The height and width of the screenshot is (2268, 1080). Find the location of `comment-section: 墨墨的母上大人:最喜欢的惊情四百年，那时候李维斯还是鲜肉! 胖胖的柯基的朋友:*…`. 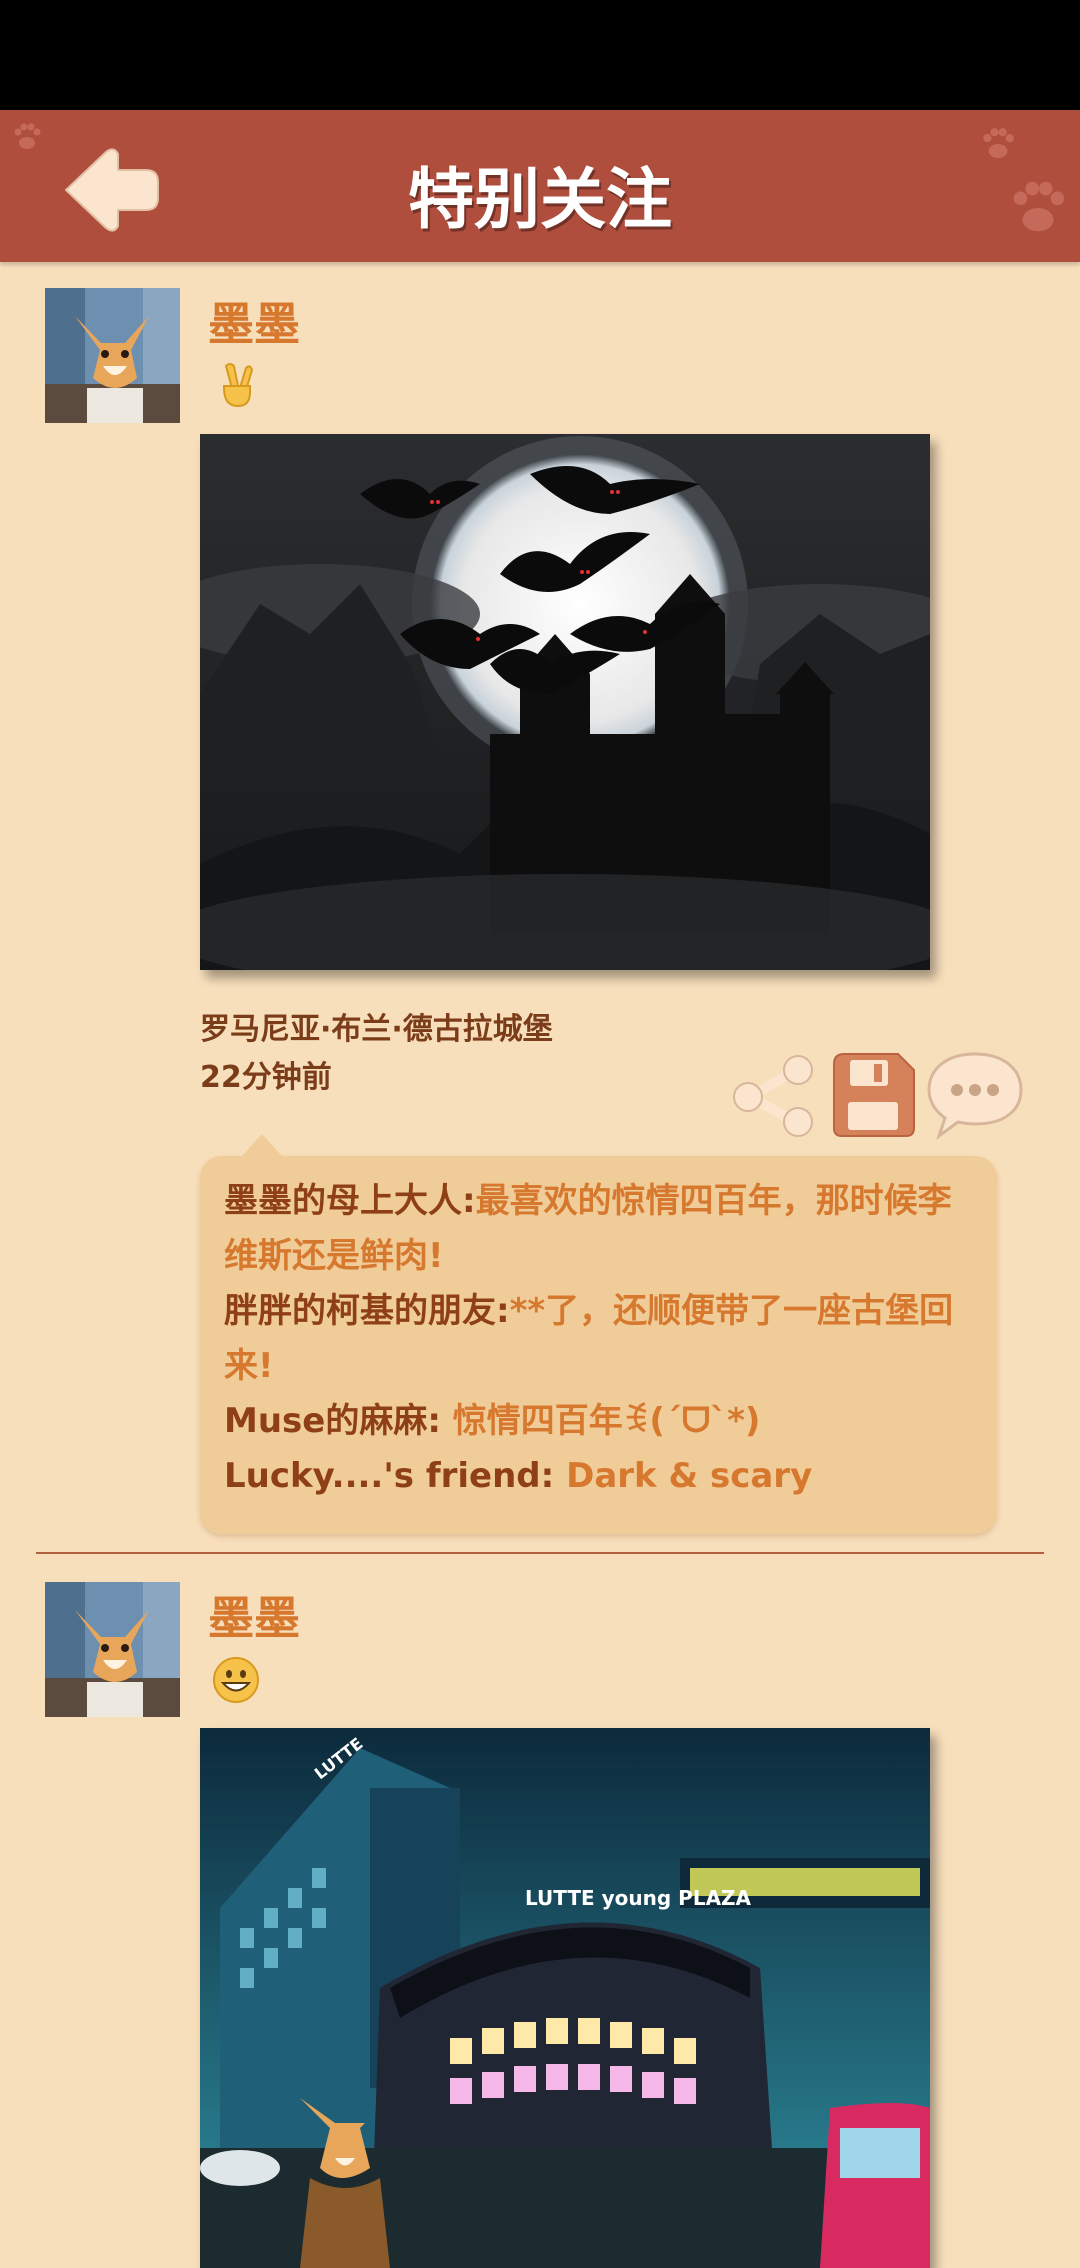

comment-section: 墨墨的母上大人:最喜欢的惊情四百年，那时候李维斯还是鲜肉! 胖胖的柯基的朋友:*… is located at coordinates (598, 1334).